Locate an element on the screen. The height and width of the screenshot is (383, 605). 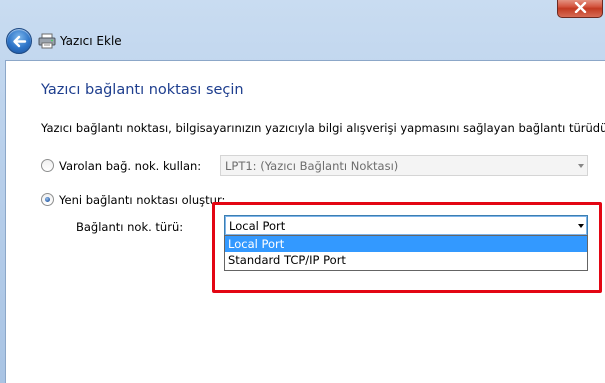
new-port-label: Yeni bağlantı noktası oluştur: is located at coordinates (142, 200).